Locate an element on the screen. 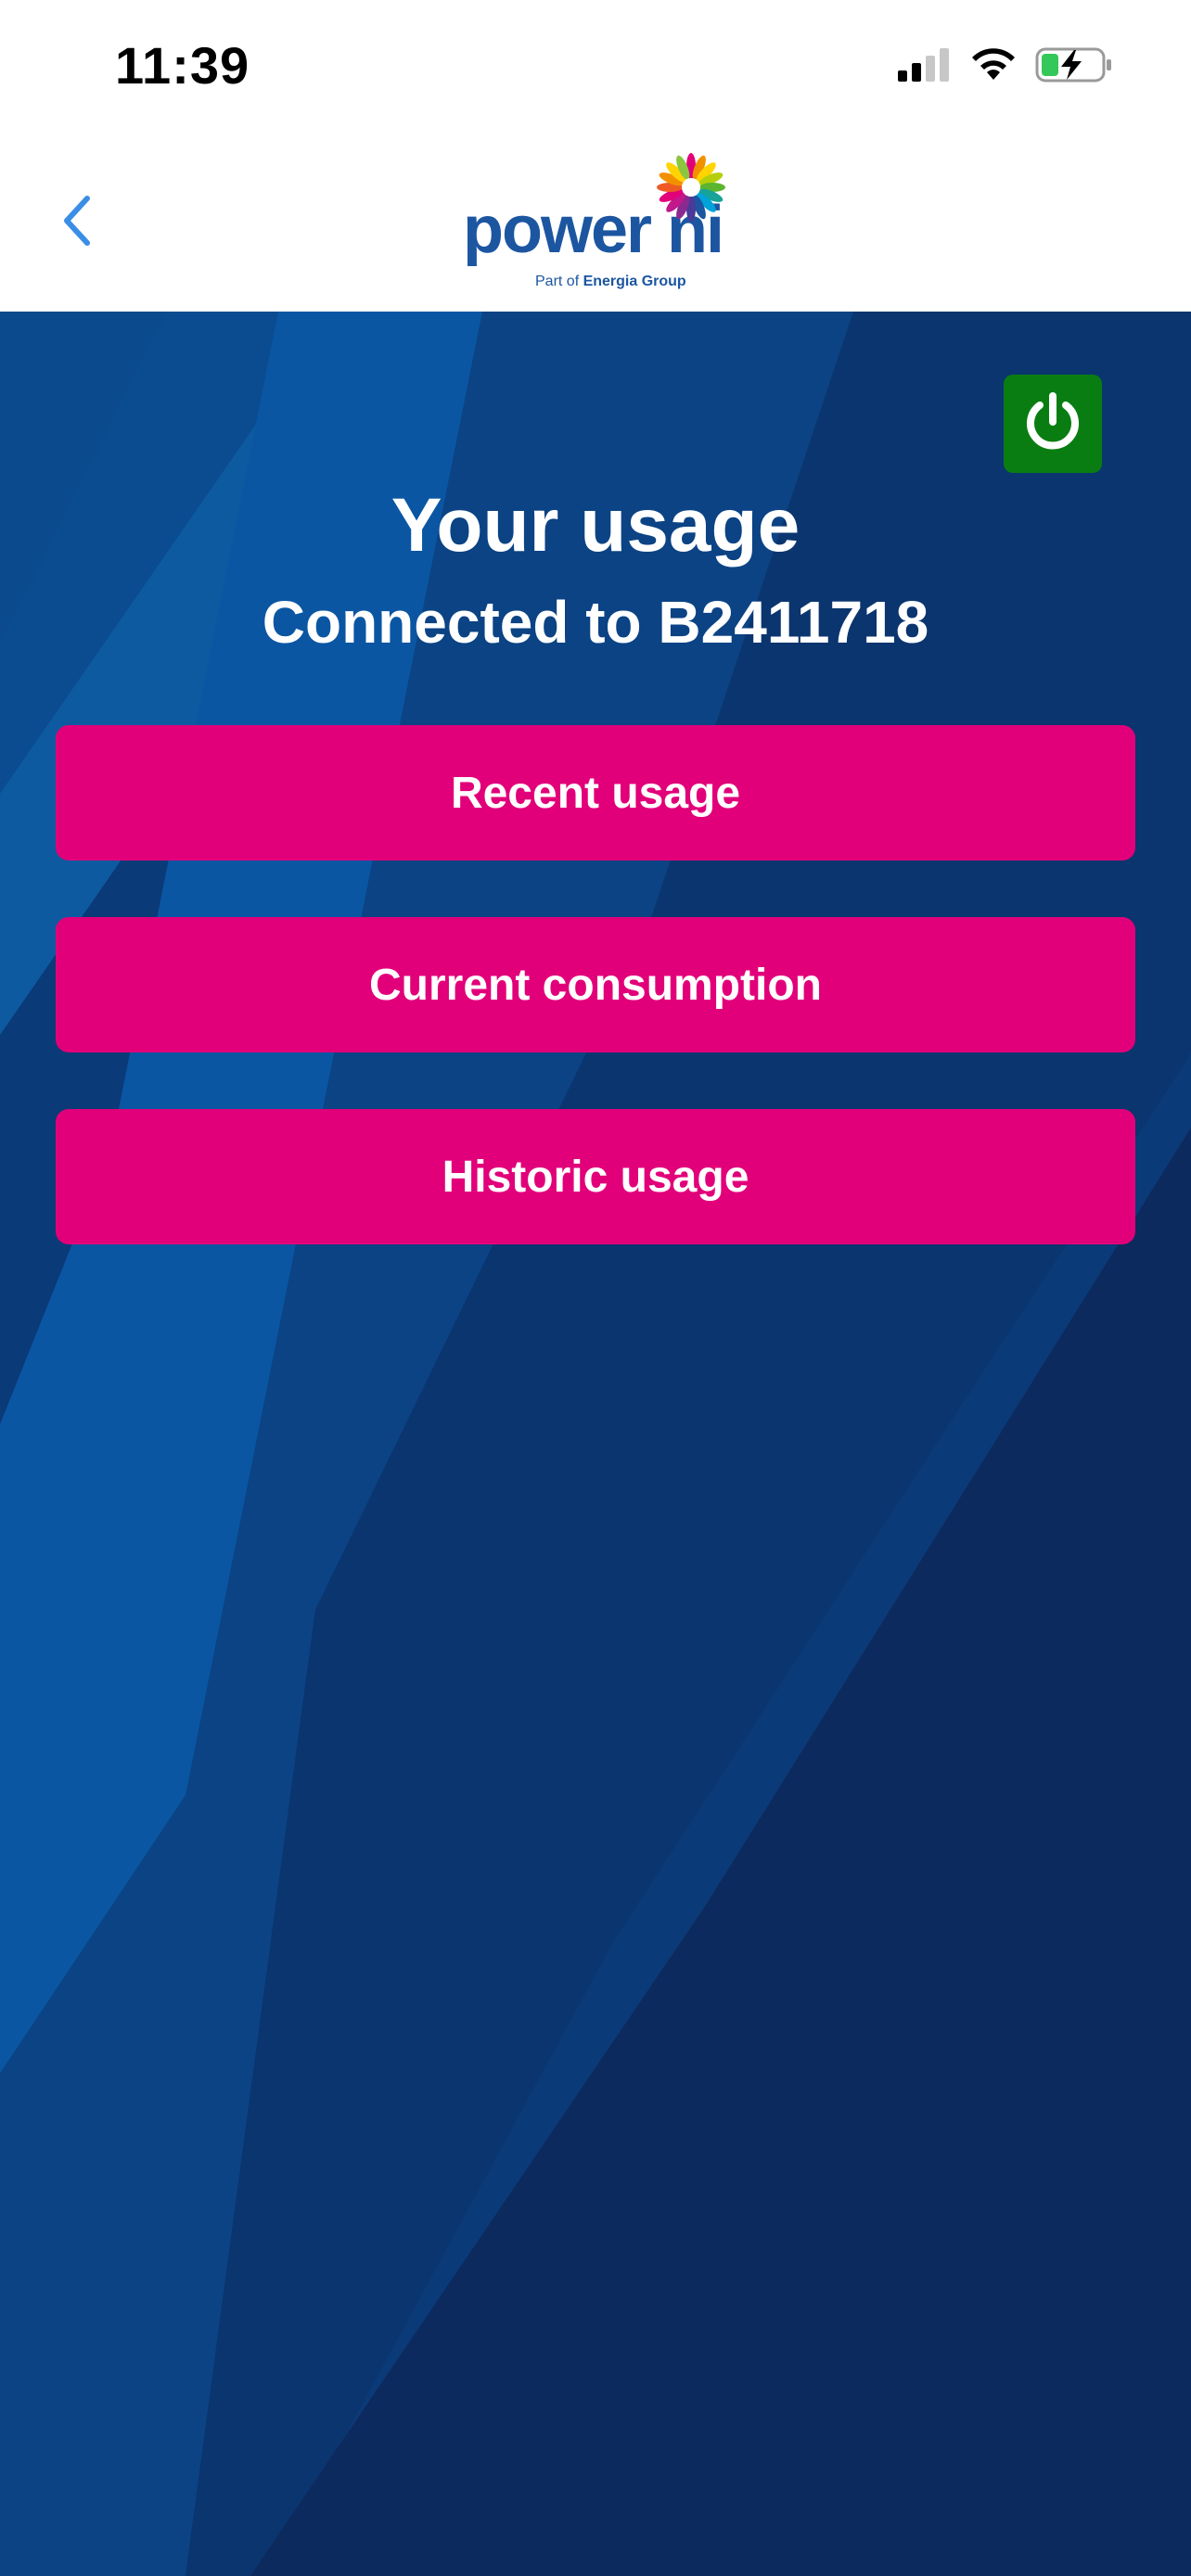  historic-usage-button: Historic usage is located at coordinates (595, 1176).